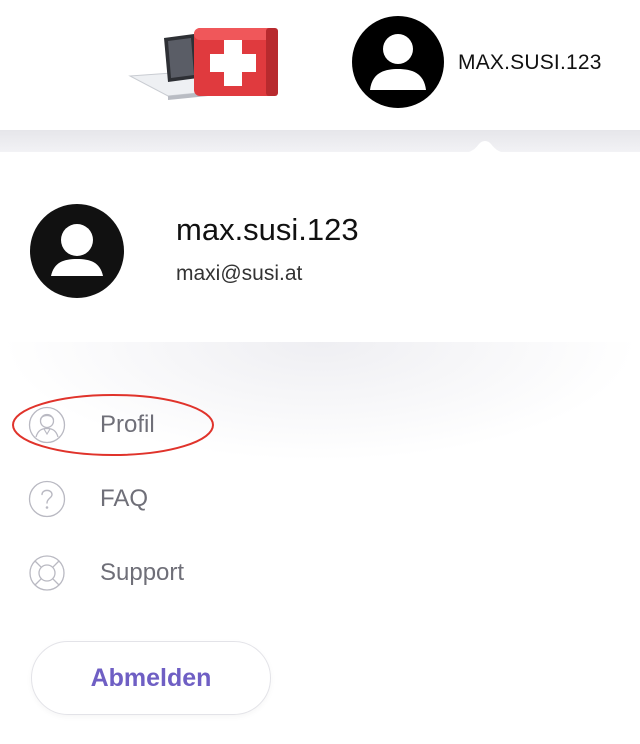 This screenshot has width=640, height=744. What do you see at coordinates (47, 425) in the screenshot?
I see `user-profile-icon` at bounding box center [47, 425].